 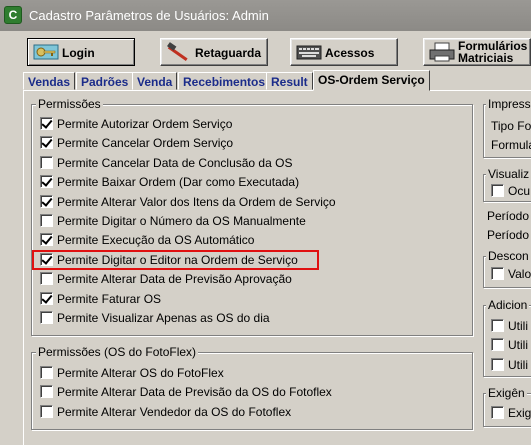 I want to click on tab-padroes: Padrões, so click(x=105, y=81).